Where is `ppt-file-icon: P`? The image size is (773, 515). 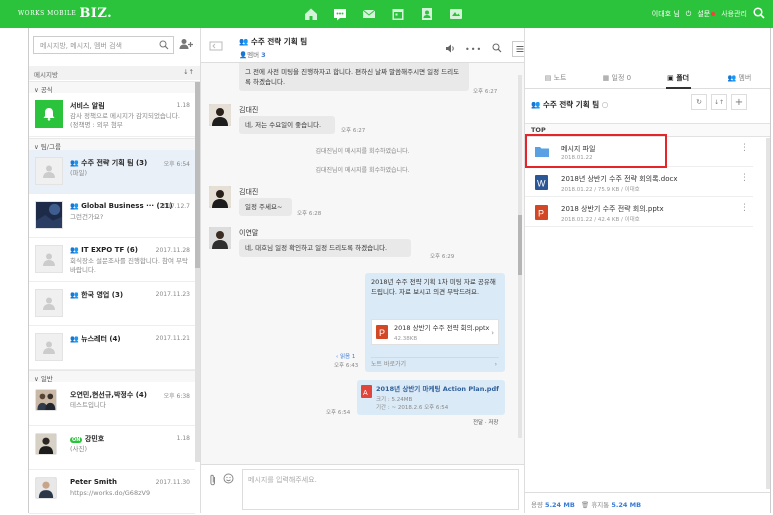
ppt-file-icon: P is located at coordinates (382, 333).